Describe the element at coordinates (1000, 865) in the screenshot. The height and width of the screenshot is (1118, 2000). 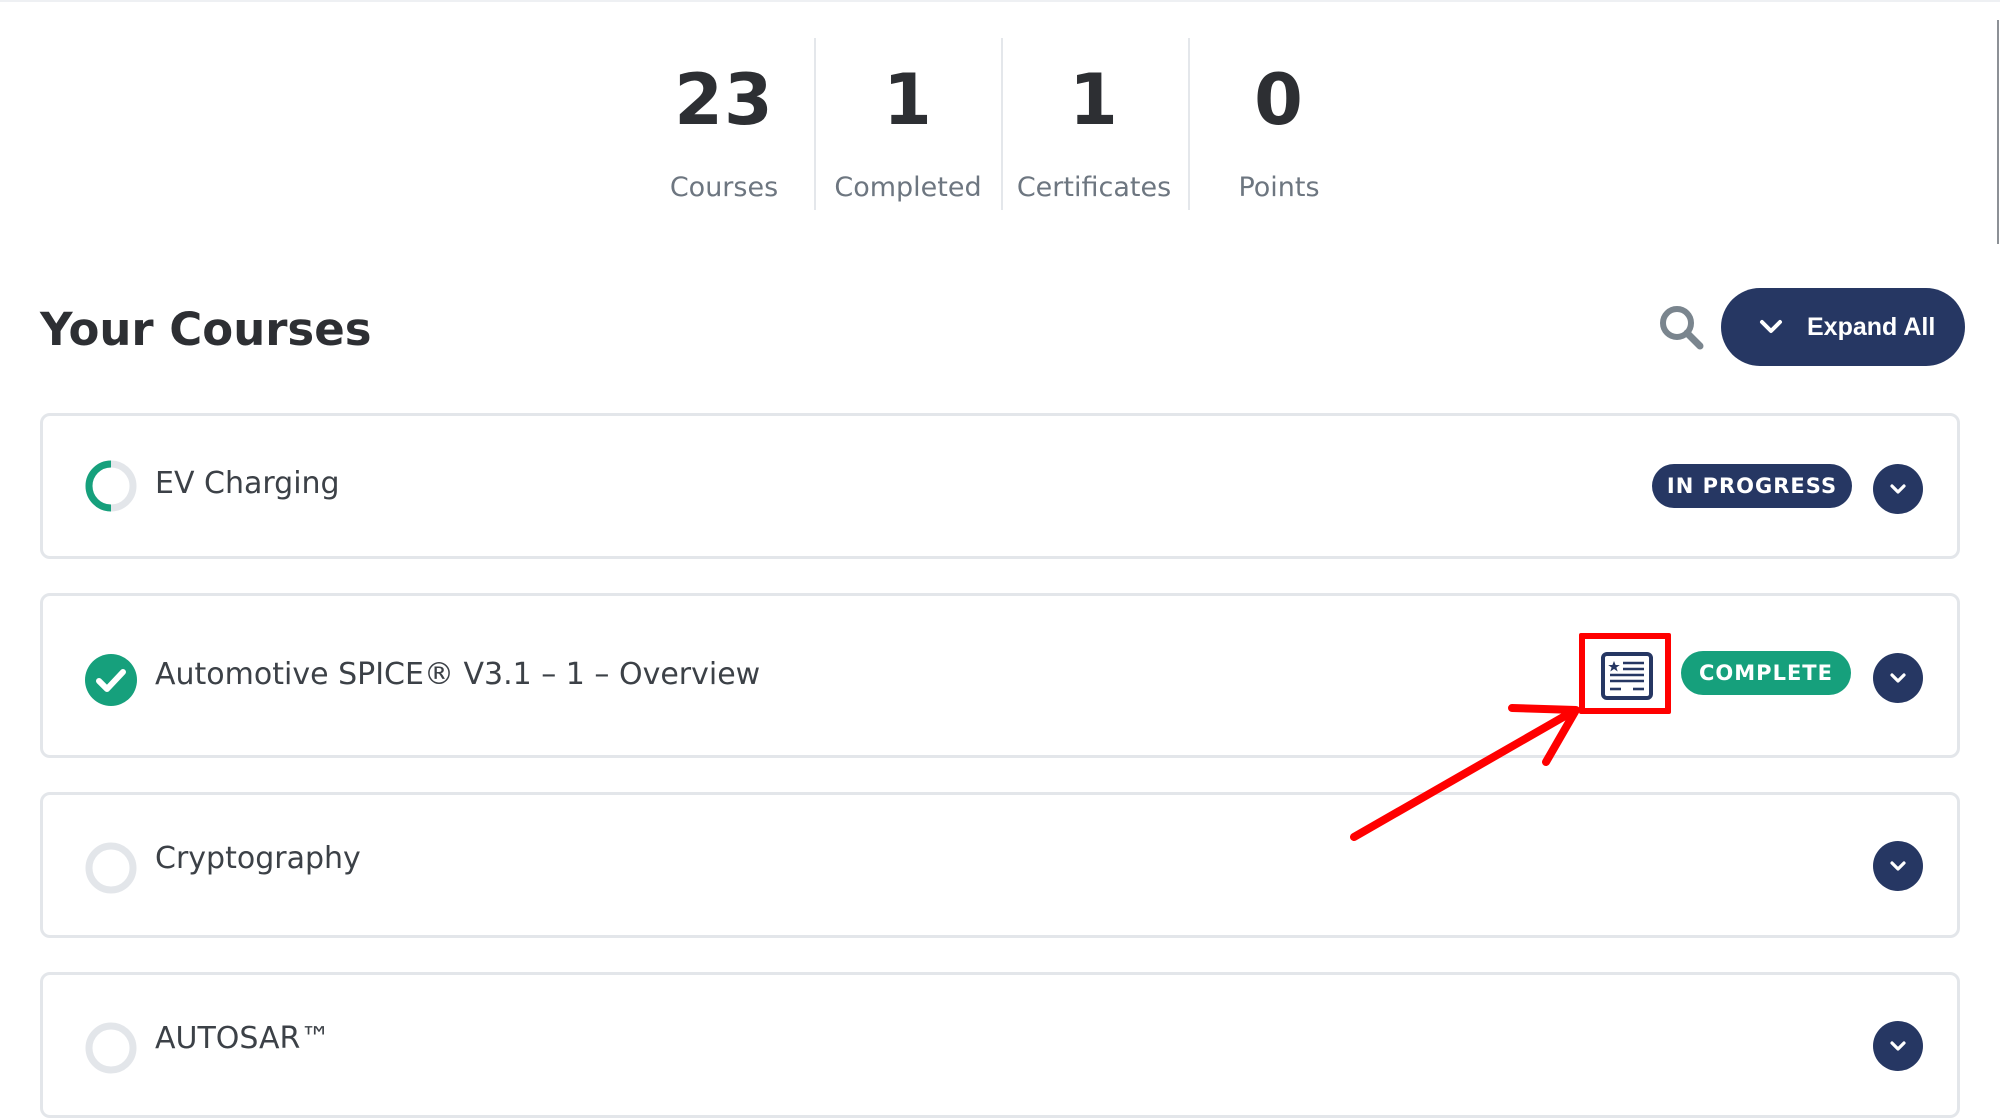
I see `course-row-cryptography: Cryptography` at that location.